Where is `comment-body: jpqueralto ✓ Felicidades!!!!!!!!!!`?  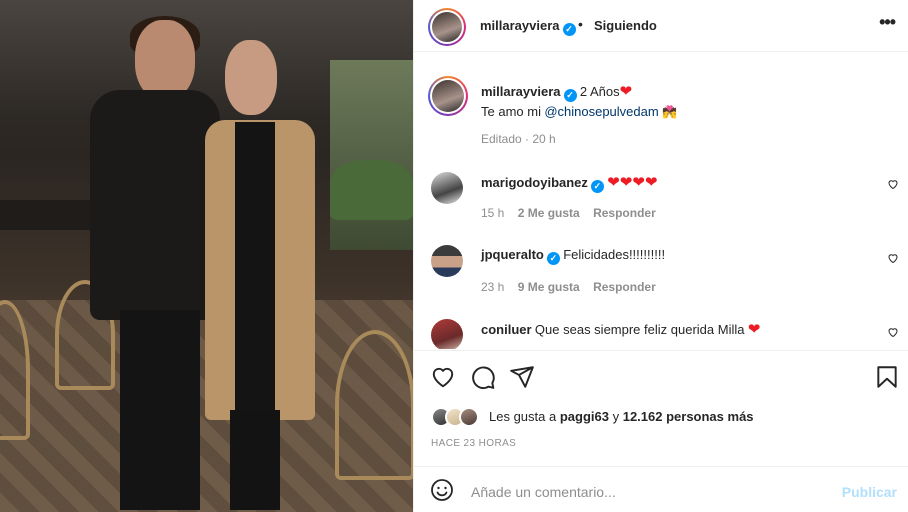
comment-body: jpqueralto ✓ Felicidades!!!!!!!!!! is located at coordinates (573, 256).